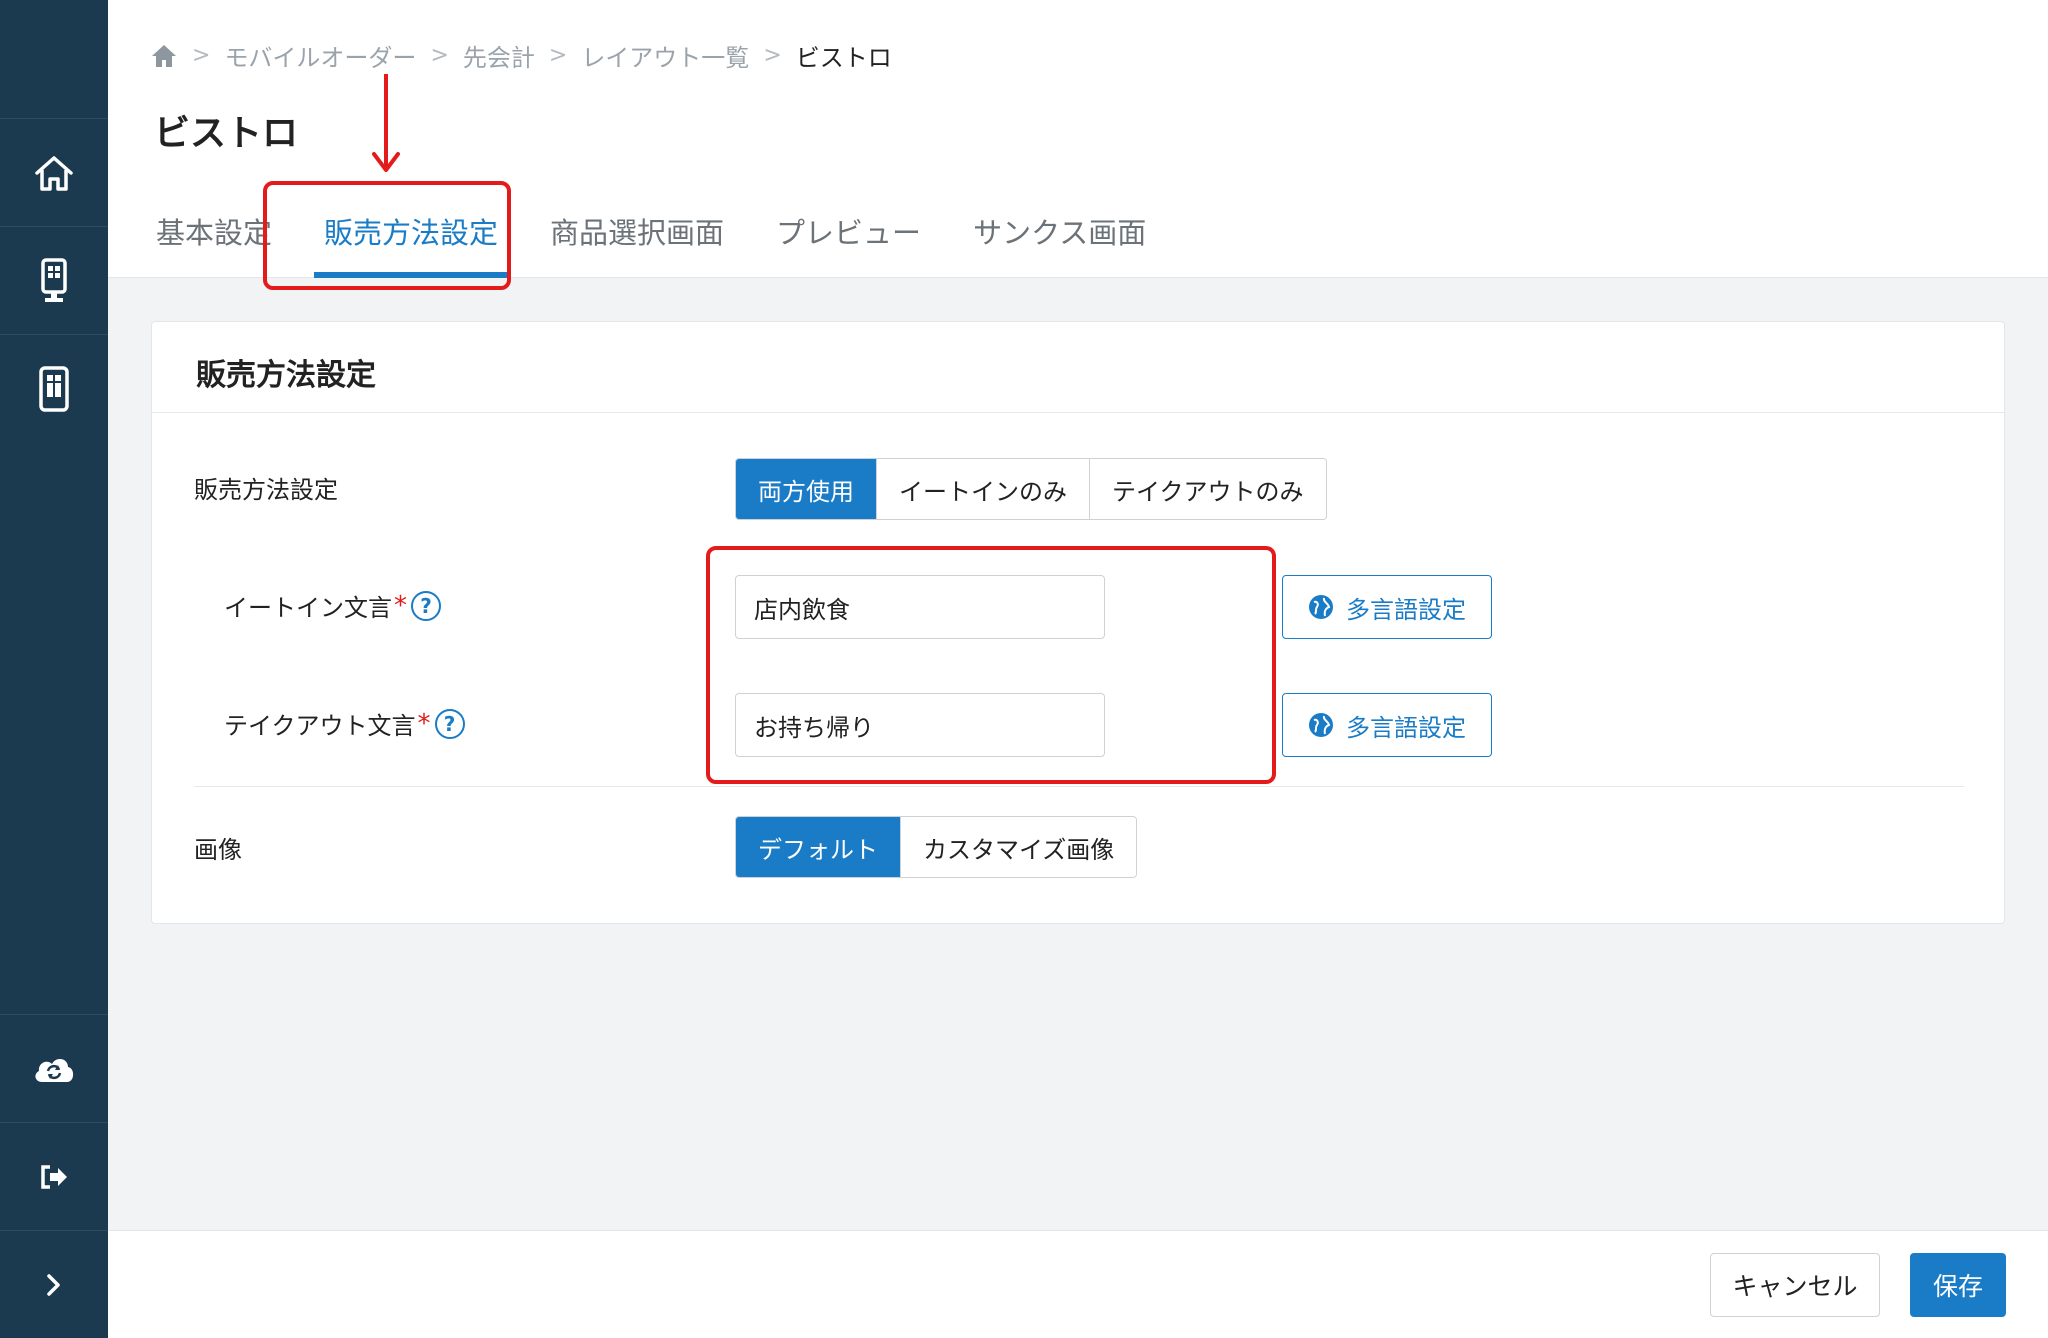 The height and width of the screenshot is (1338, 2048). I want to click on tablet-icon, so click(54, 388).